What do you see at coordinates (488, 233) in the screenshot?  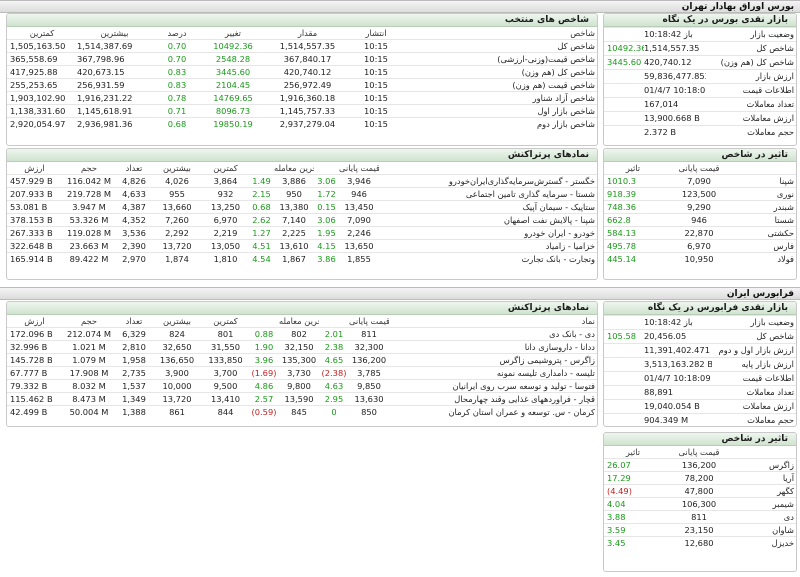 I see `symbol-name: خودرو - ایران‌ خودرو` at bounding box center [488, 233].